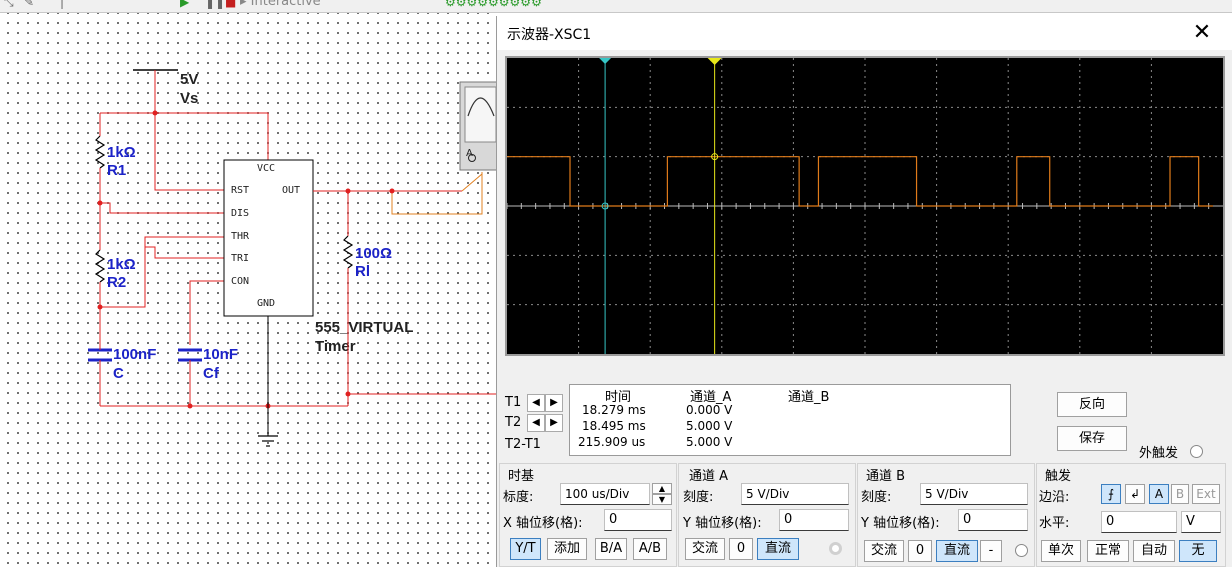 The width and height of the screenshot is (1232, 567). What do you see at coordinates (767, 515) in the screenshot?
I see `channel-a-section: 通道 A 刻度: 5 V/Div Y 轴位移(格): 0 交流 0 直流` at bounding box center [767, 515].